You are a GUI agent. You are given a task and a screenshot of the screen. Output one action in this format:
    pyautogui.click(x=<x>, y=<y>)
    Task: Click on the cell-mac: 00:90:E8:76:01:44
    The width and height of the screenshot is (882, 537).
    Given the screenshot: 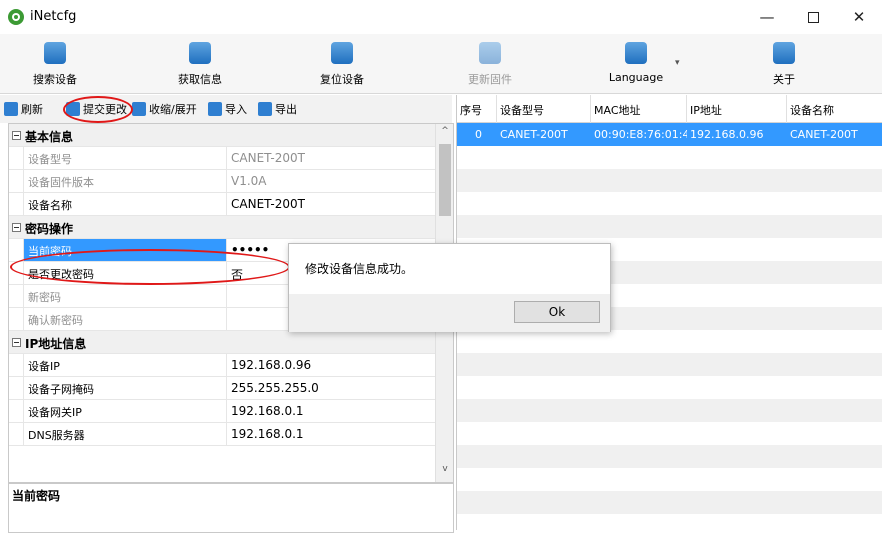 What is the action you would take?
    pyautogui.click(x=640, y=134)
    